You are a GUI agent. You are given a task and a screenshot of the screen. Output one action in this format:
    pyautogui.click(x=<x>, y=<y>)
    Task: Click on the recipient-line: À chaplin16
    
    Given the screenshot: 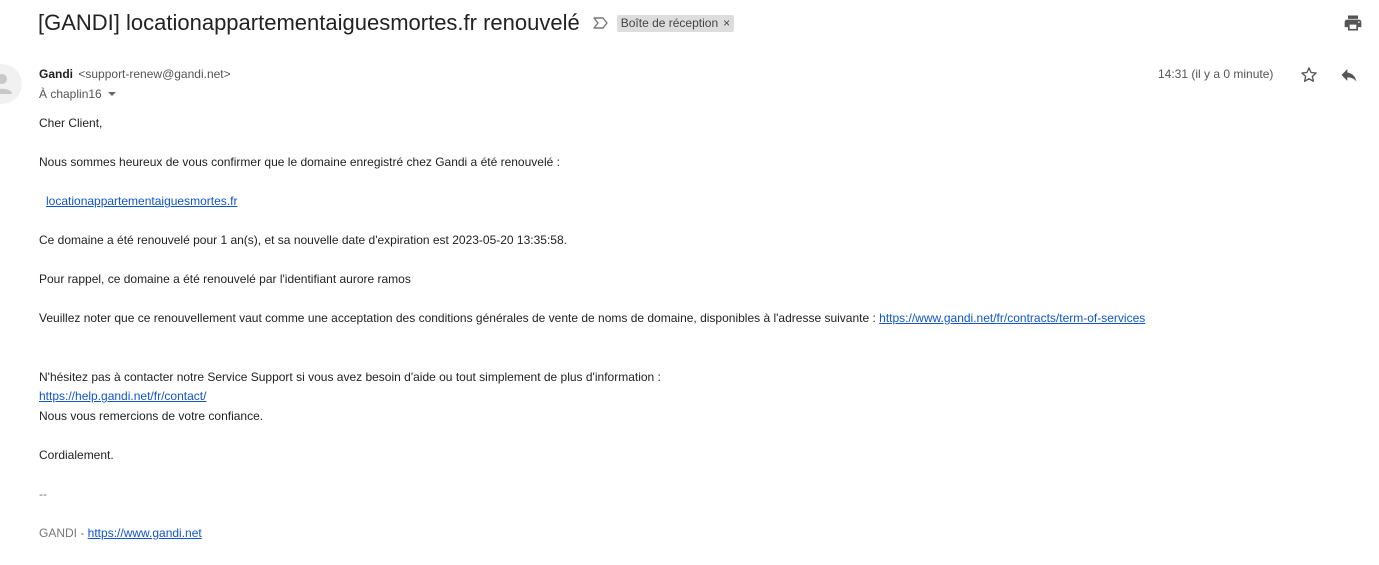 What is the action you would take?
    pyautogui.click(x=77, y=94)
    